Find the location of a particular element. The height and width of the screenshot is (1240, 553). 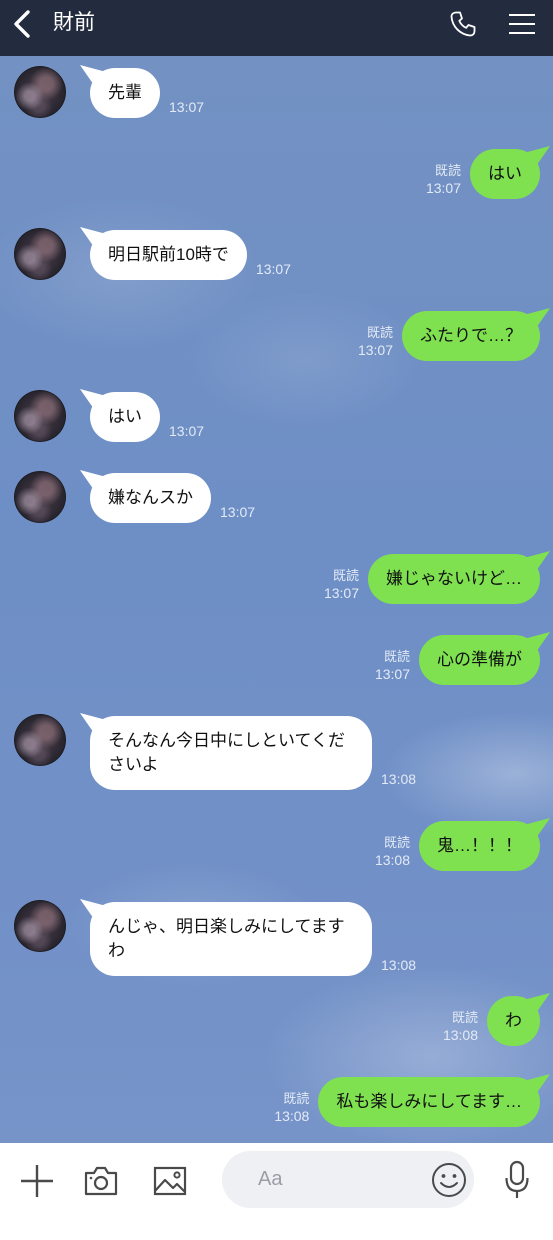

camera-icon is located at coordinates (101, 1181).